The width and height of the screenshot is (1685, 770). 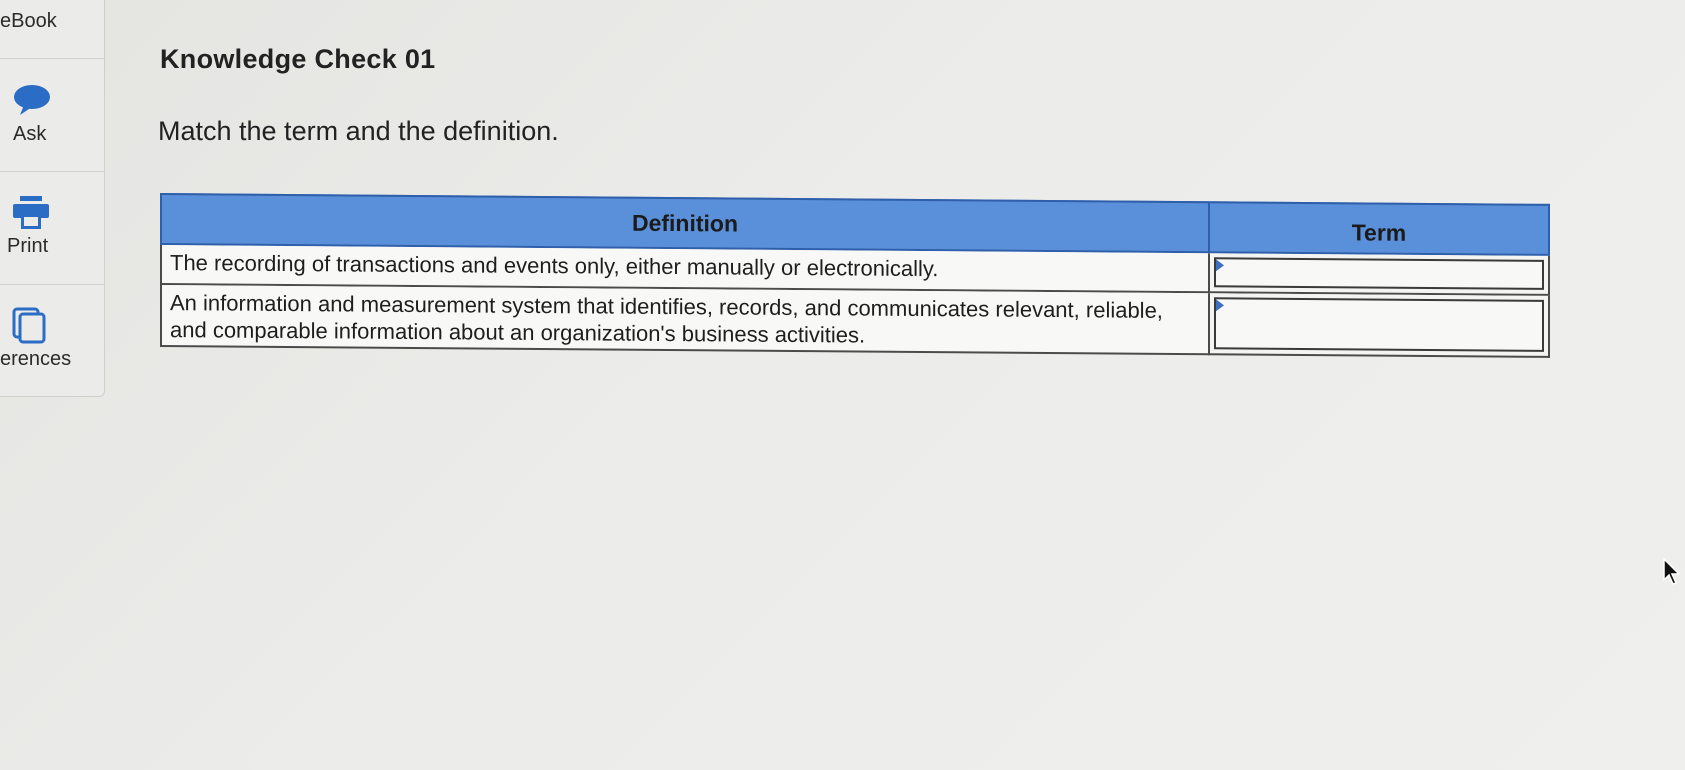 I want to click on column-header-term: Term, so click(x=1380, y=228).